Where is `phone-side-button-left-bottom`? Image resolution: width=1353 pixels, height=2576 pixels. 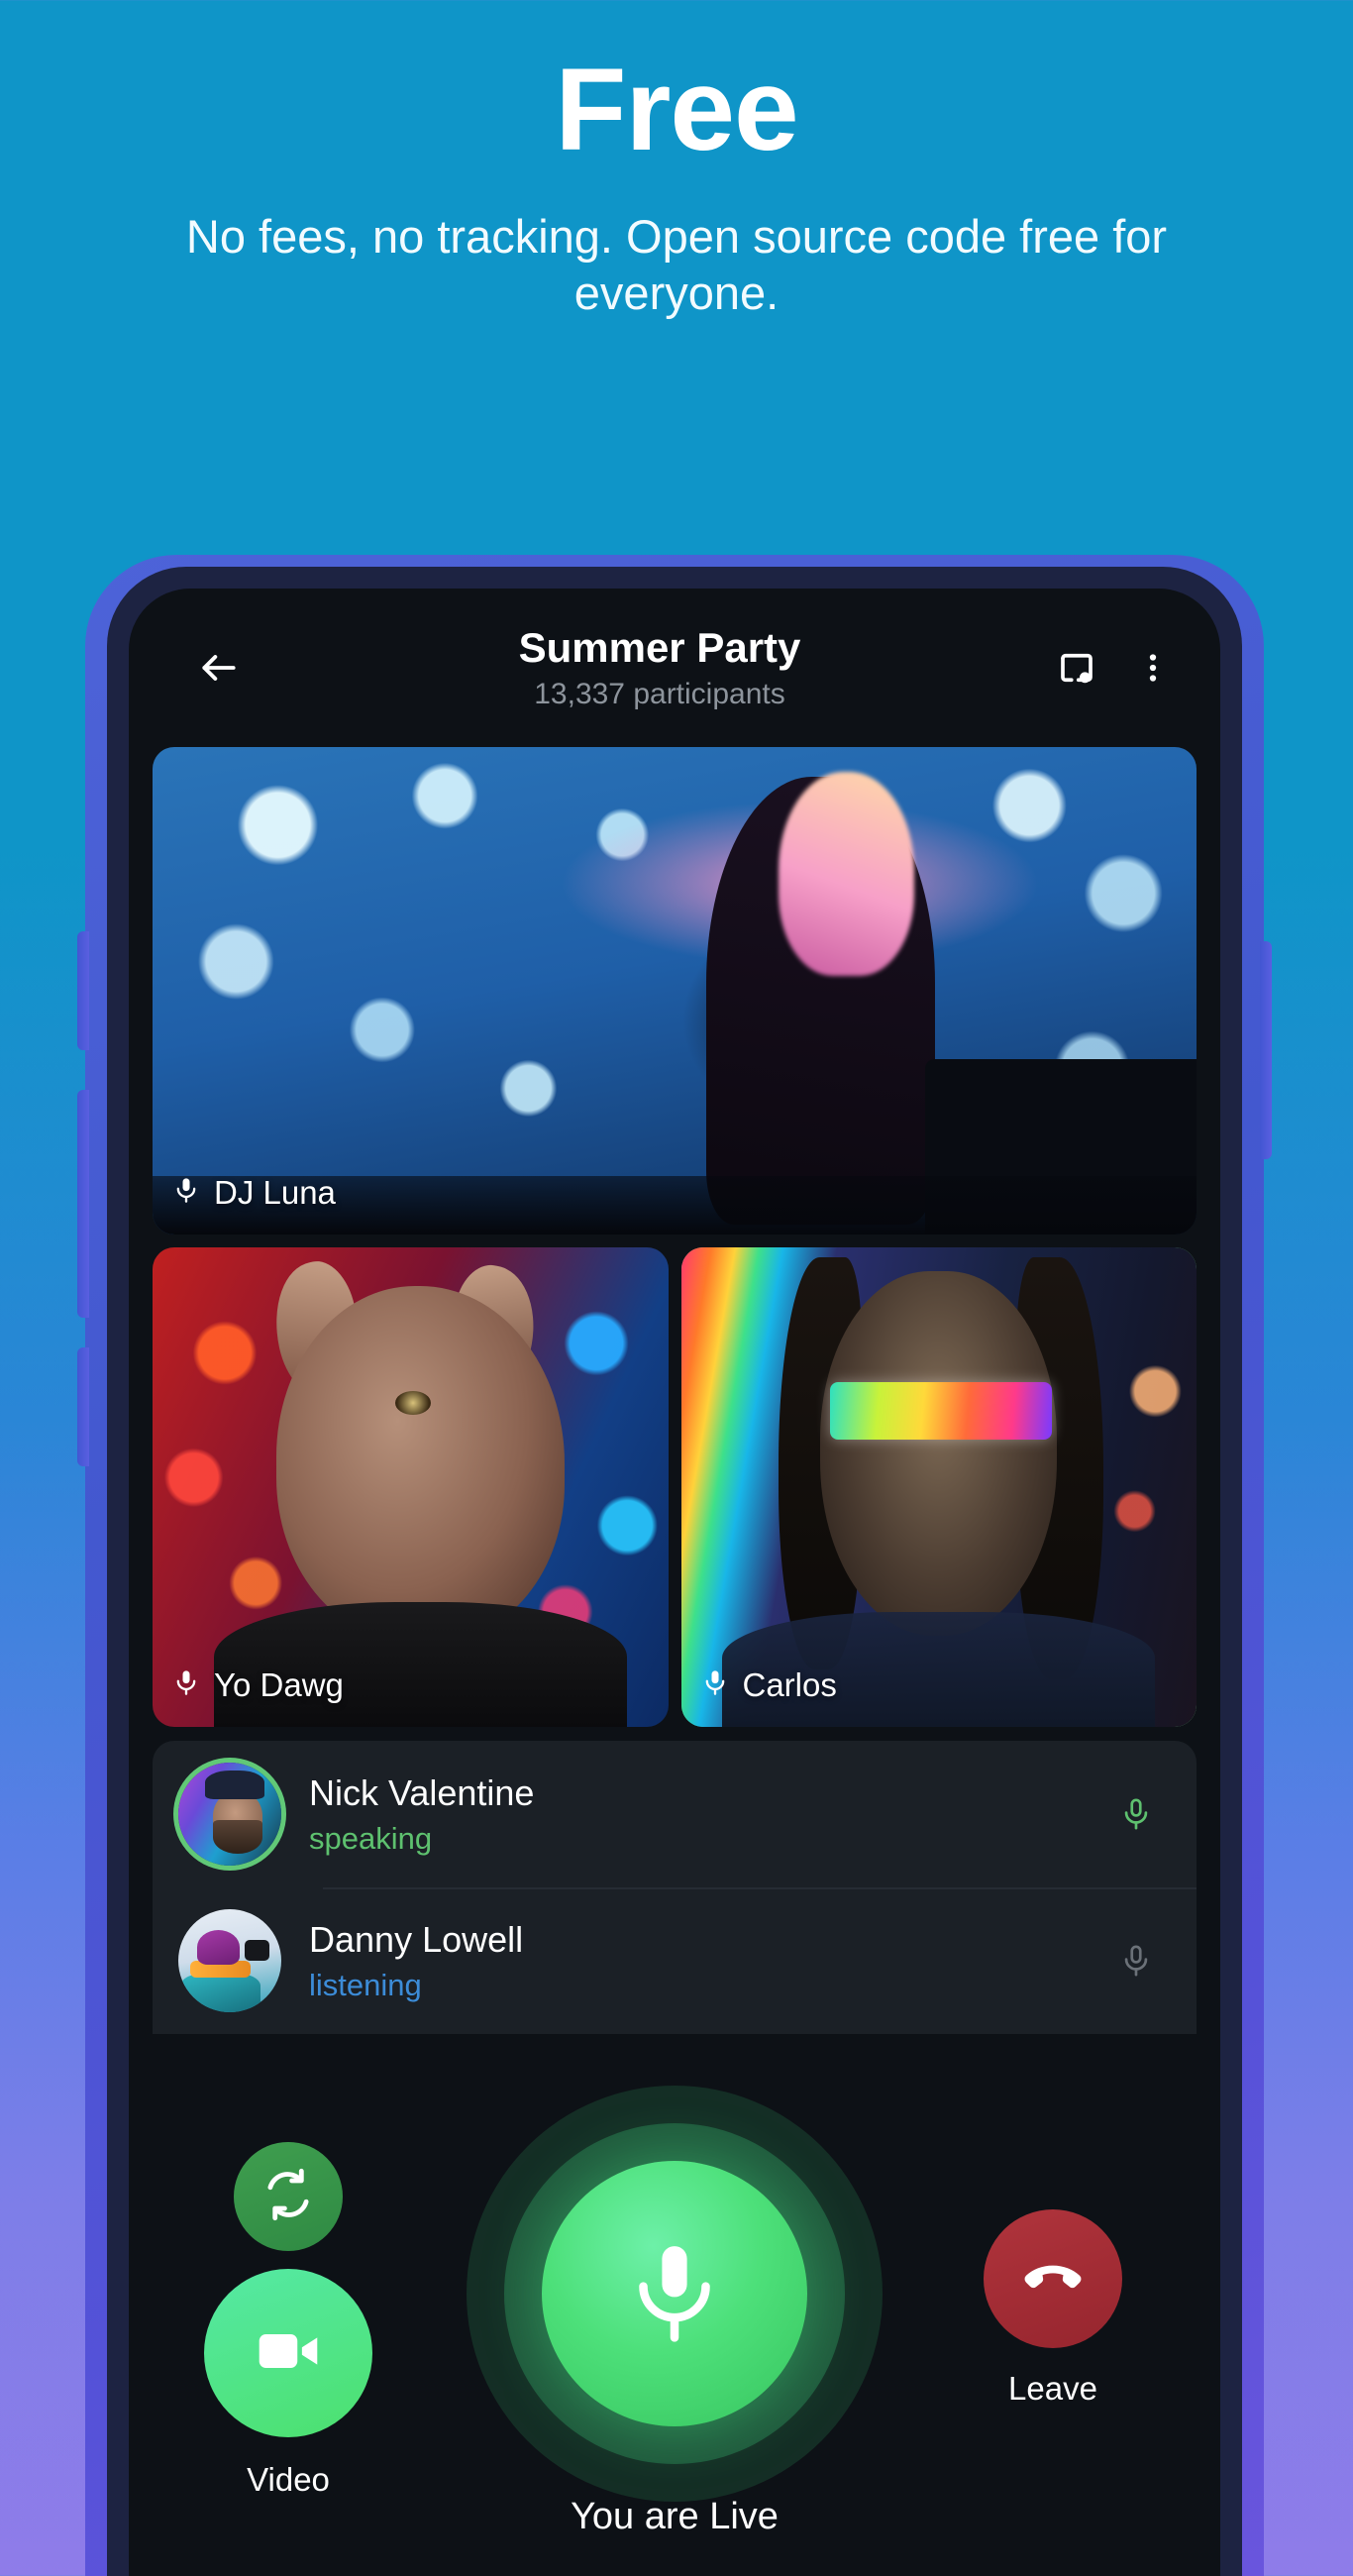
phone-side-button-left-bottom is located at coordinates (83, 1407).